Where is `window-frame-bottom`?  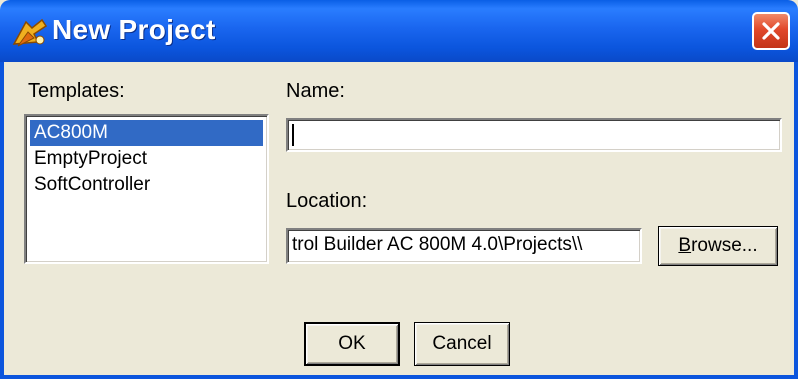
window-frame-bottom is located at coordinates (399, 377).